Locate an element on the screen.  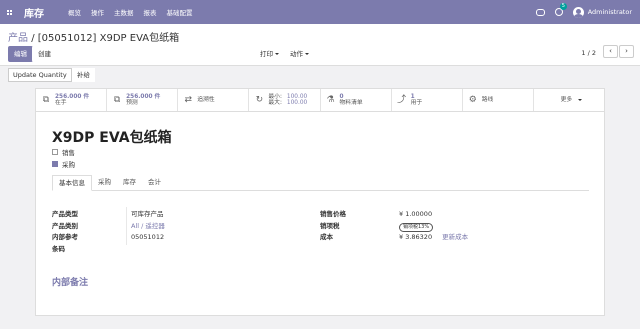
menu-item-operations: 操作 is located at coordinates (97, 12).